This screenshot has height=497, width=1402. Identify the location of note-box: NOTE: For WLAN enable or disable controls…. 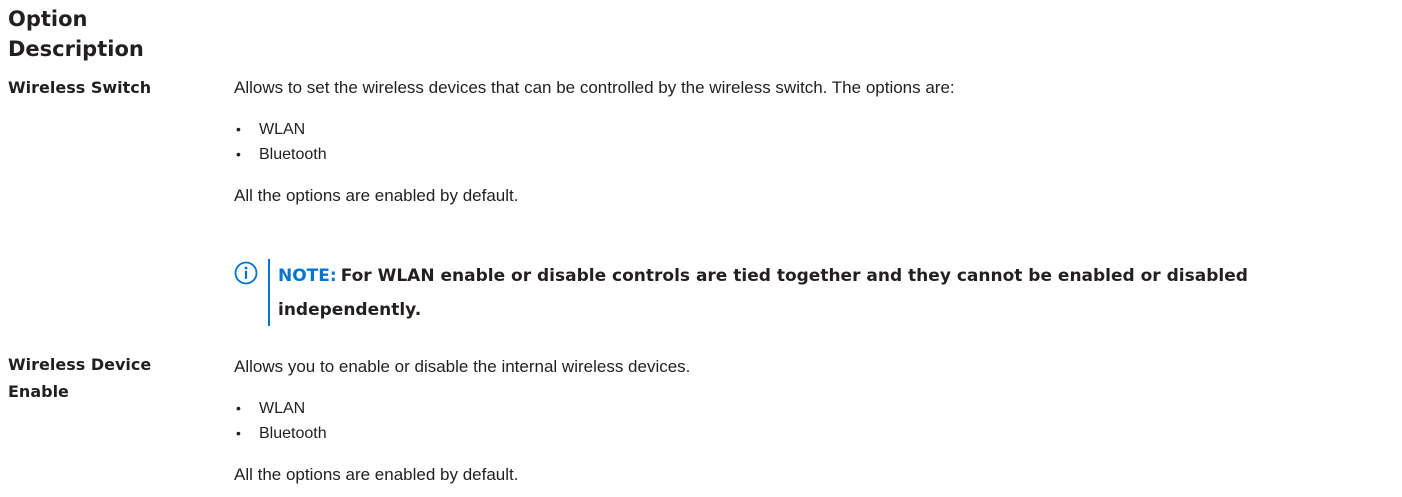
(809, 294).